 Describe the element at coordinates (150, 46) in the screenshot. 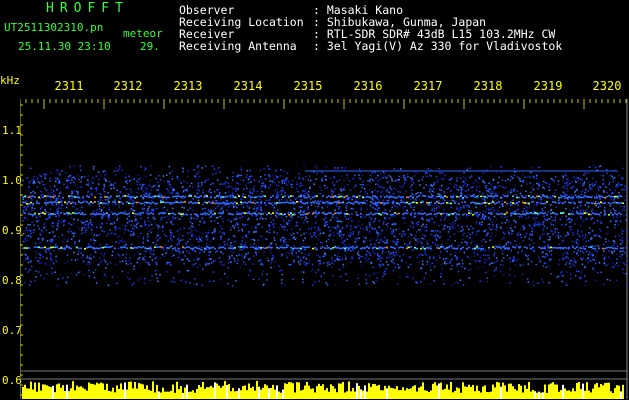

I see `meteor-count: 29.` at that location.